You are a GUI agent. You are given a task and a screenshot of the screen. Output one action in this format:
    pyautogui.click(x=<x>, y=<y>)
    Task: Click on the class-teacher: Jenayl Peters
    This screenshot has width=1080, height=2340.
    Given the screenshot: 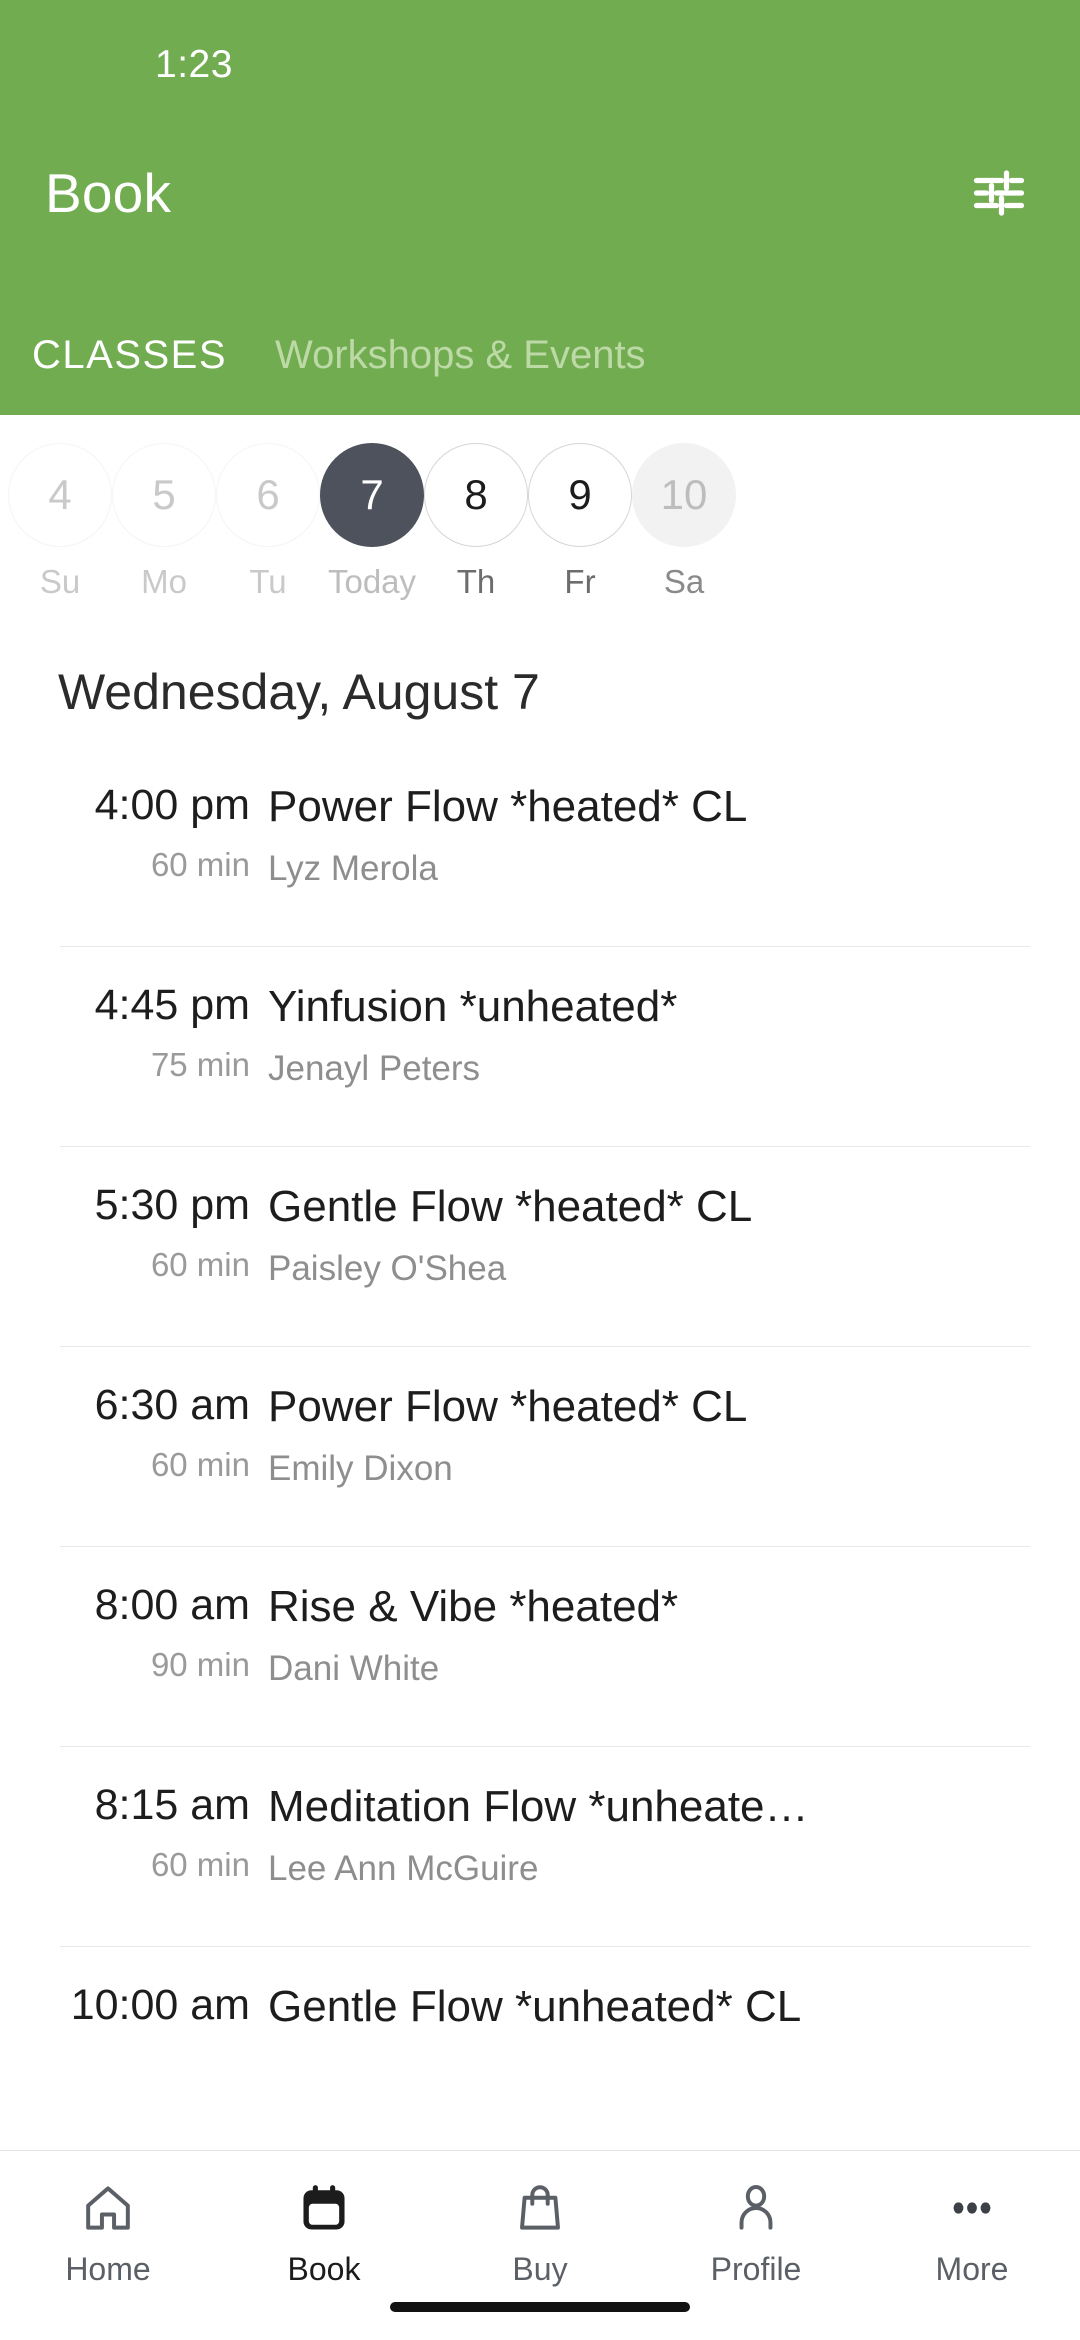 What is the action you would take?
    pyautogui.click(x=374, y=1068)
    